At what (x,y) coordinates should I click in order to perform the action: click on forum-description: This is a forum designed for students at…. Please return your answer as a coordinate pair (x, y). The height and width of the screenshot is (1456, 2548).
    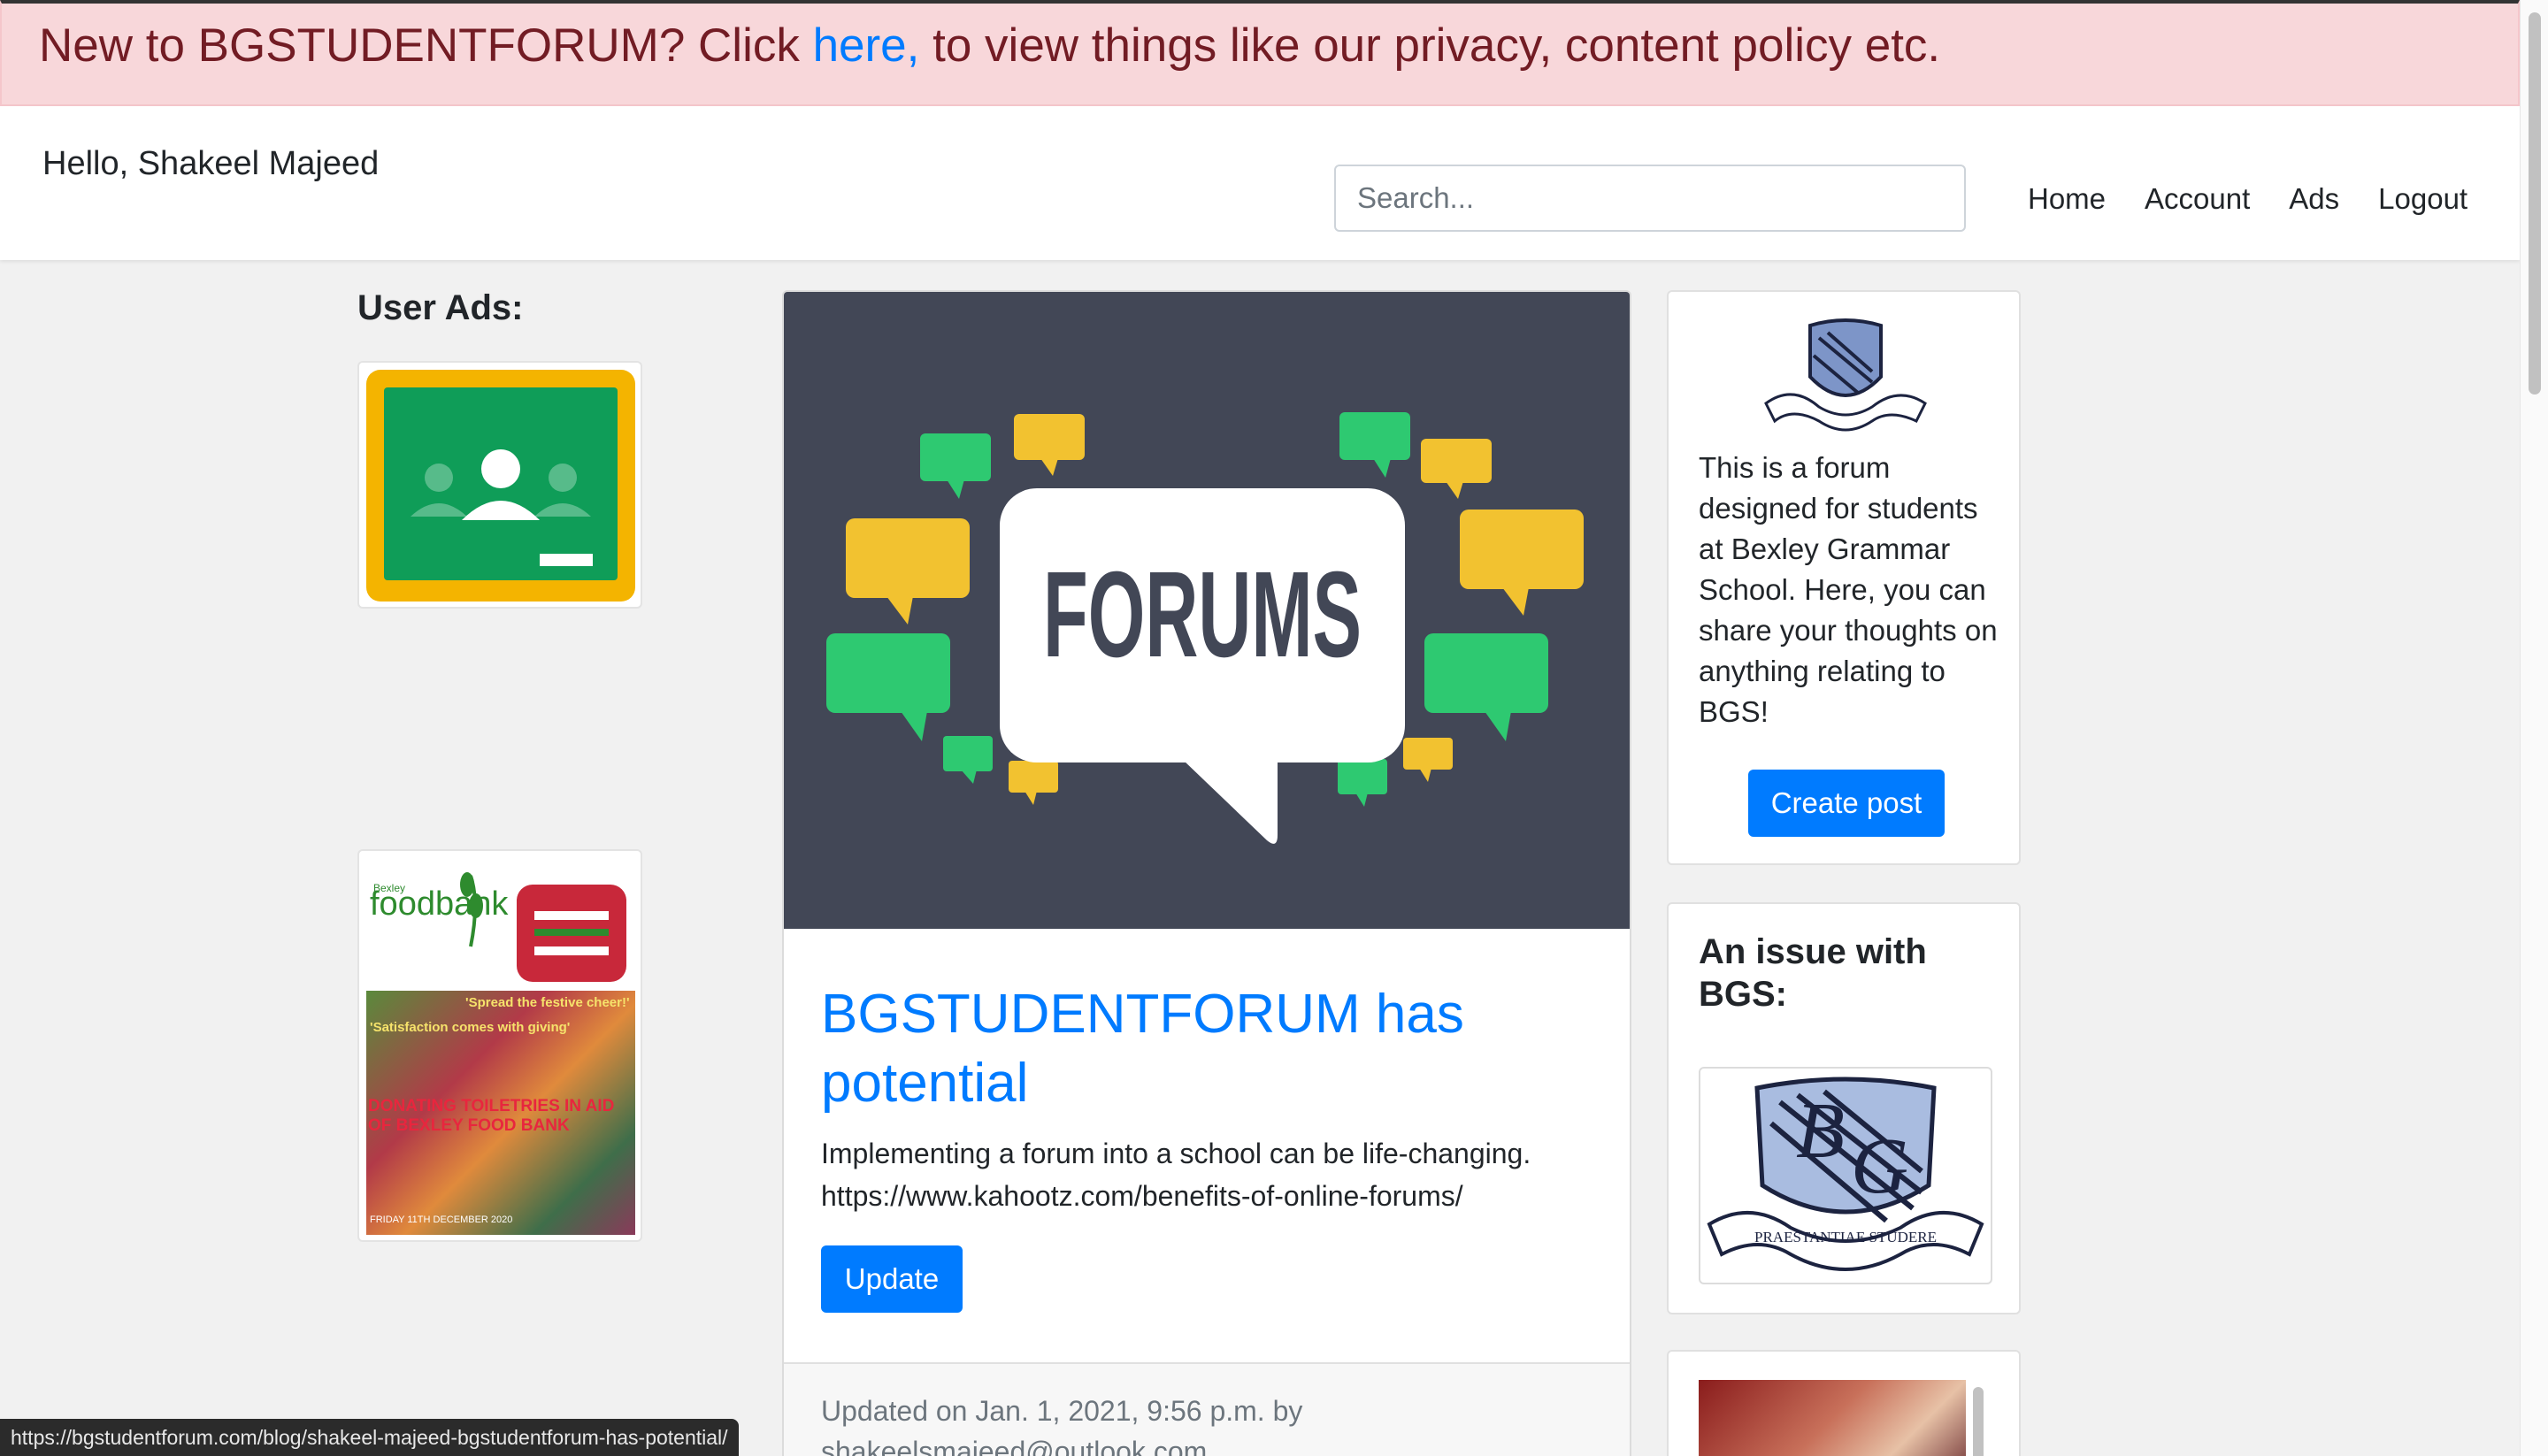
    Looking at the image, I should click on (1848, 589).